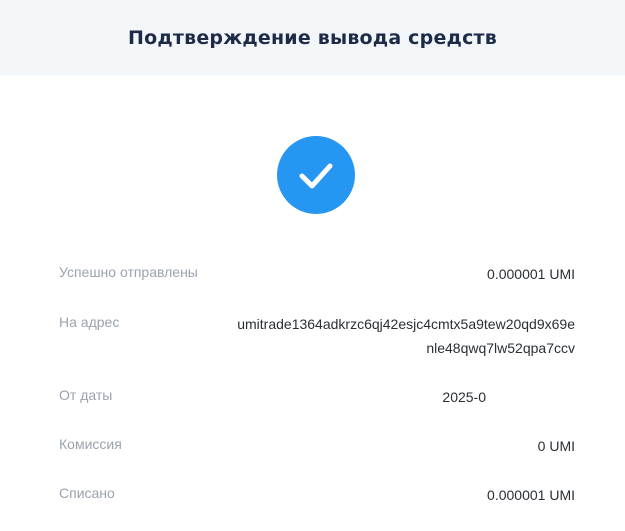  I want to click on success-status, so click(316, 175).